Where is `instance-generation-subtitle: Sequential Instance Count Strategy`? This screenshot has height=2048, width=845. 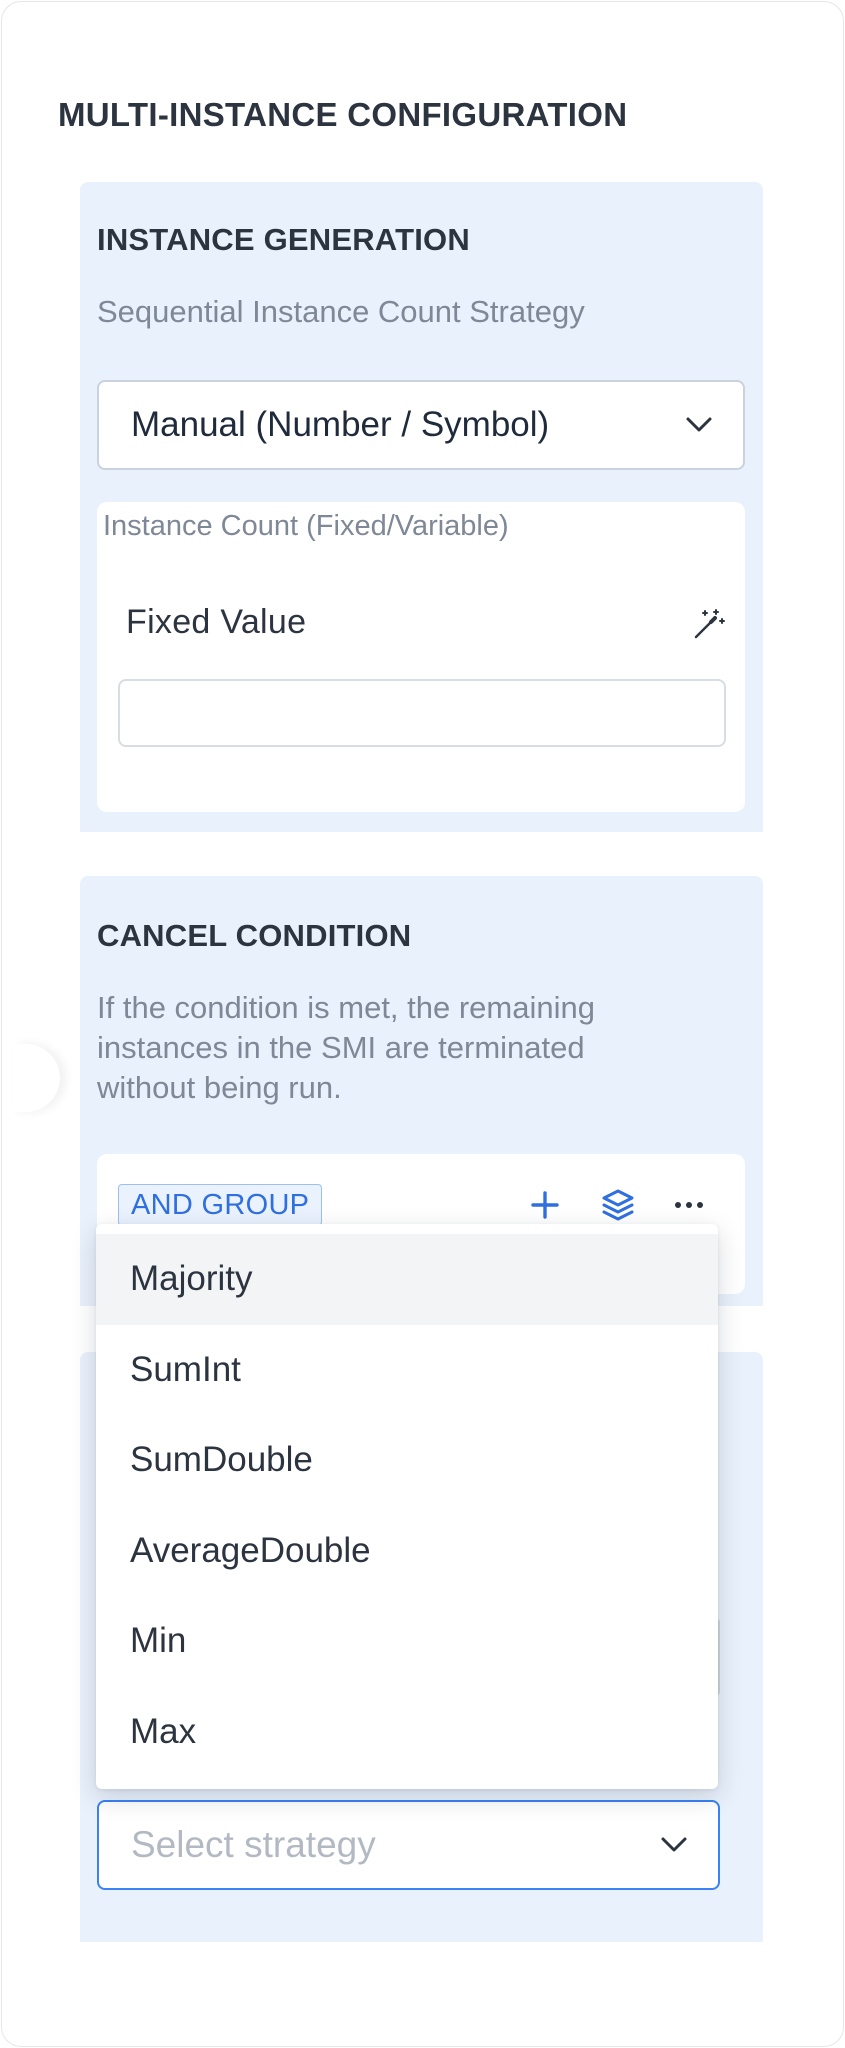
instance-generation-subtitle: Sequential Instance Count Strategy is located at coordinates (341, 311).